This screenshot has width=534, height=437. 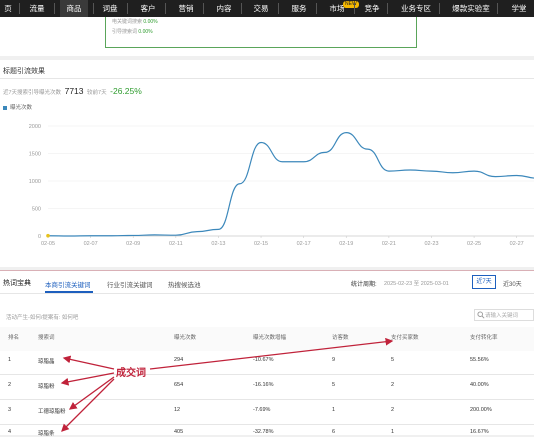 I want to click on metric-label: 电关键词搜索, so click(x=127, y=22).